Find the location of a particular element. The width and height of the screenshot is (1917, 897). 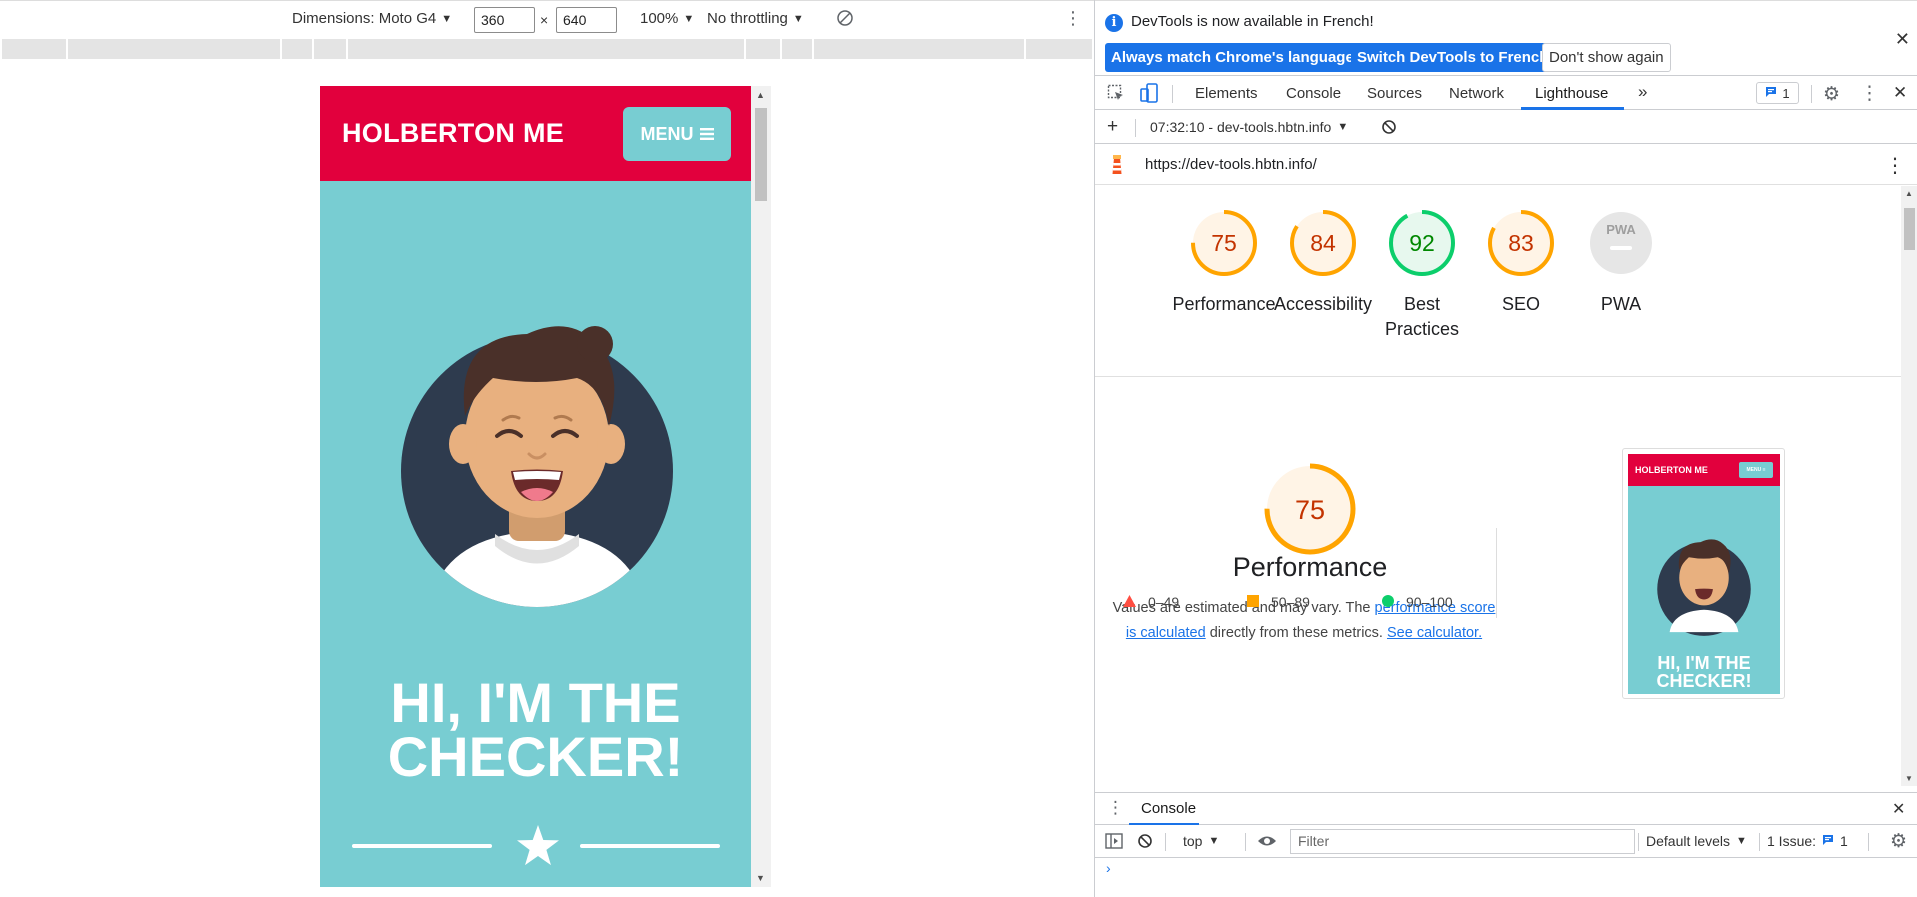

score-gauge-ring: 83 is located at coordinates (1521, 243).